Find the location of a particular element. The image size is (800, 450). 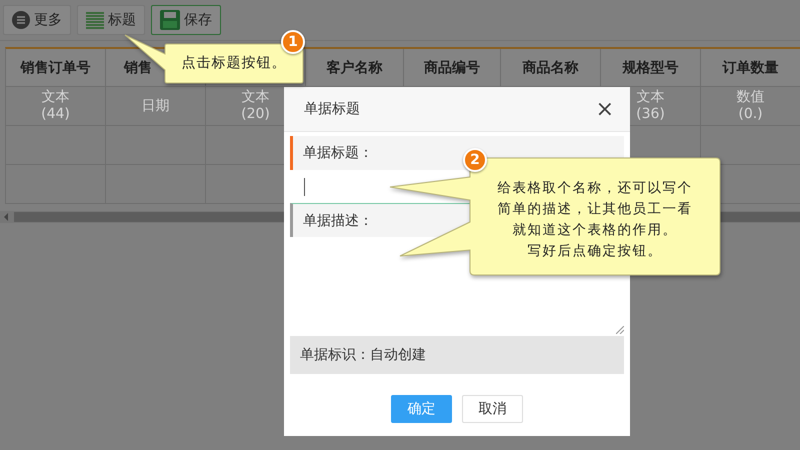

column-header: 订单数量 is located at coordinates (750, 68).